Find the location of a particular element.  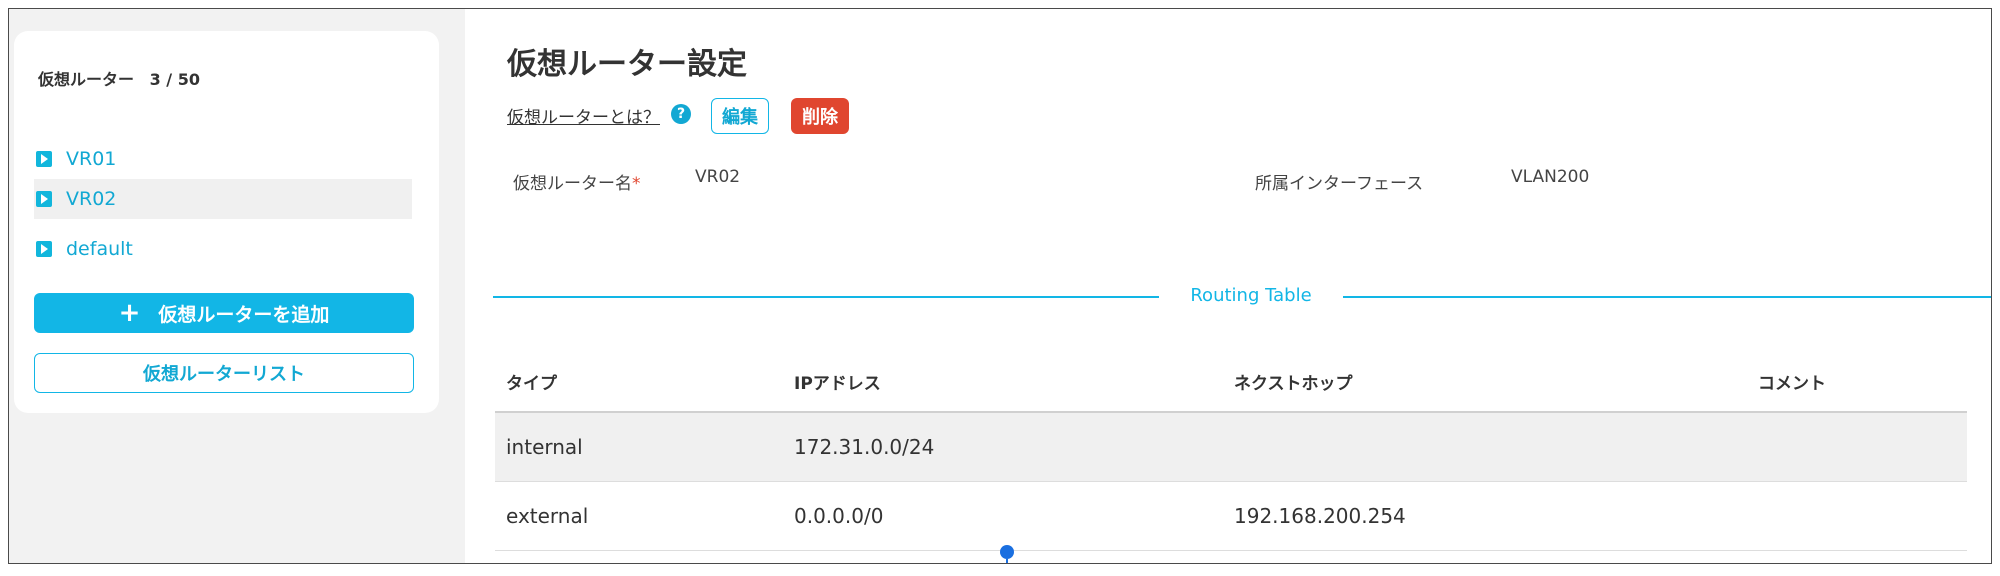

router-list-label: 仮想ルーターリスト is located at coordinates (224, 374).